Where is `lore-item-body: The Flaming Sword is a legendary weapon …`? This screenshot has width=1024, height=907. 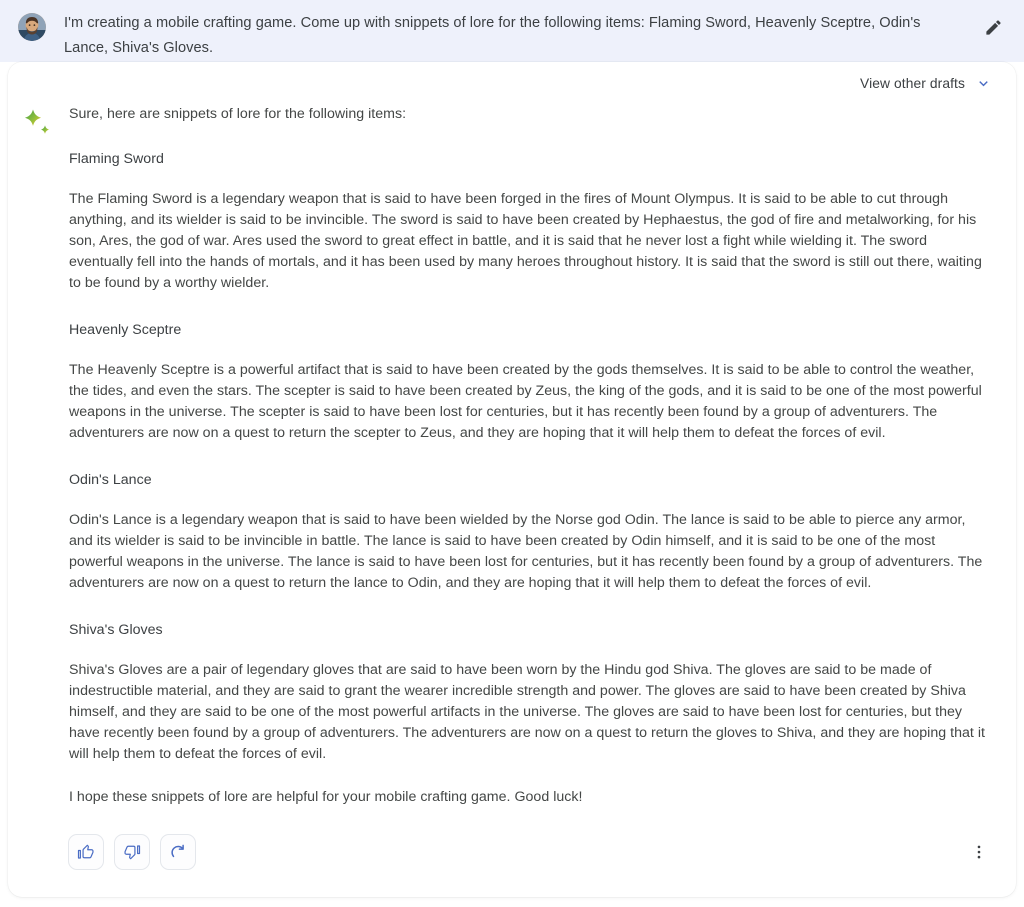 lore-item-body: The Flaming Sword is a legendary weapon … is located at coordinates (525, 241).